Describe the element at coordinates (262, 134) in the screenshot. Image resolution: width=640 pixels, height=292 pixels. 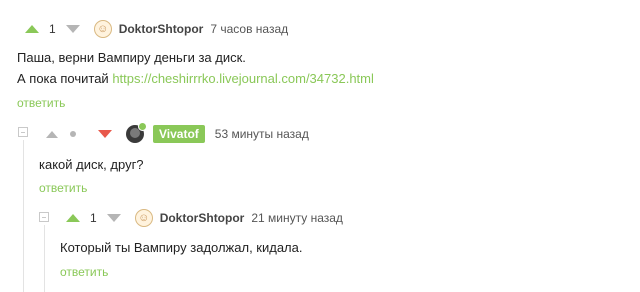
I see `comment-time: 53 минуты назад` at that location.